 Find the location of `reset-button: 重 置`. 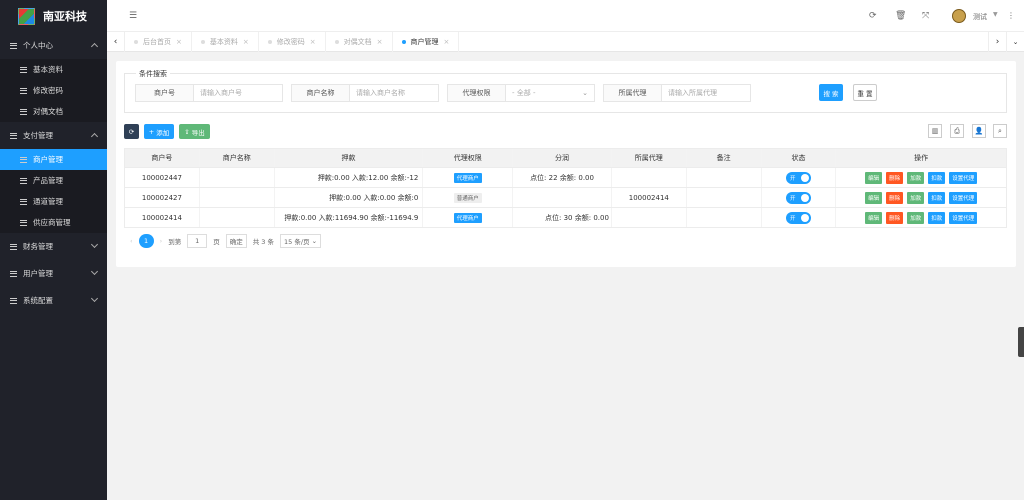

reset-button: 重 置 is located at coordinates (865, 92).